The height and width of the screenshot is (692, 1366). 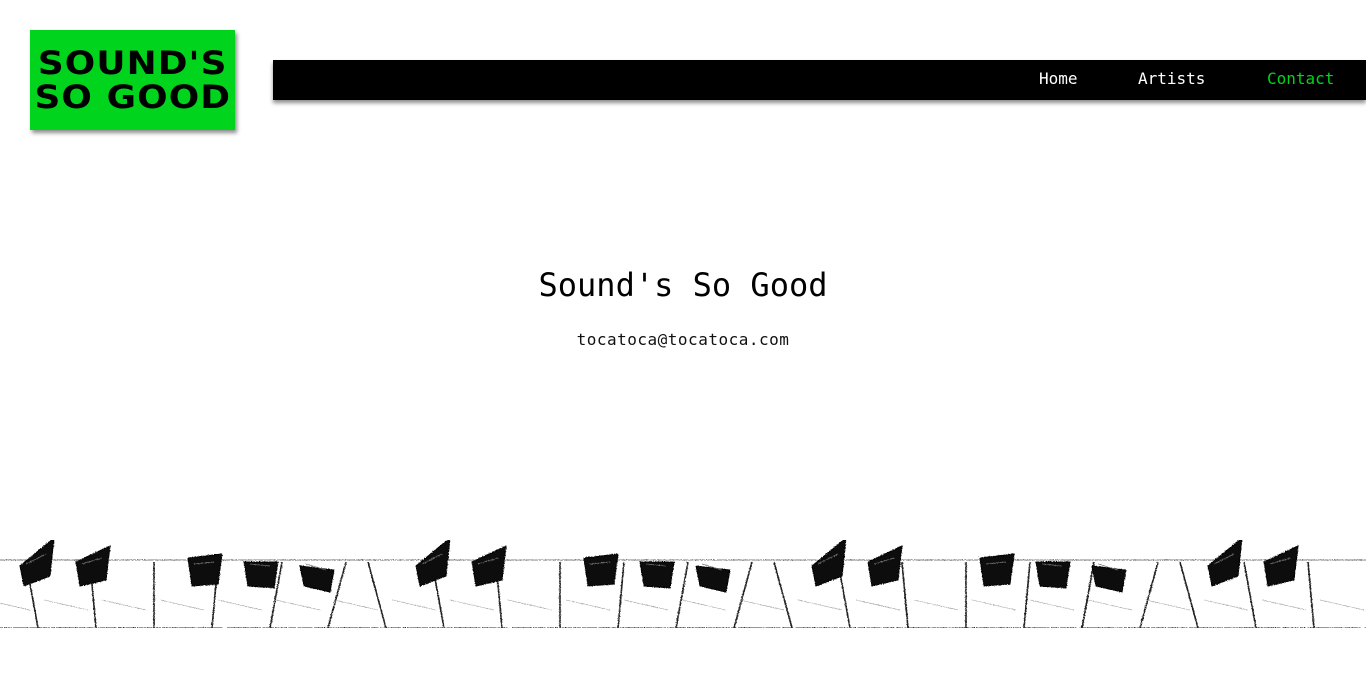 What do you see at coordinates (819, 80) in the screenshot?
I see `main-navigation: Home Artists Contact` at bounding box center [819, 80].